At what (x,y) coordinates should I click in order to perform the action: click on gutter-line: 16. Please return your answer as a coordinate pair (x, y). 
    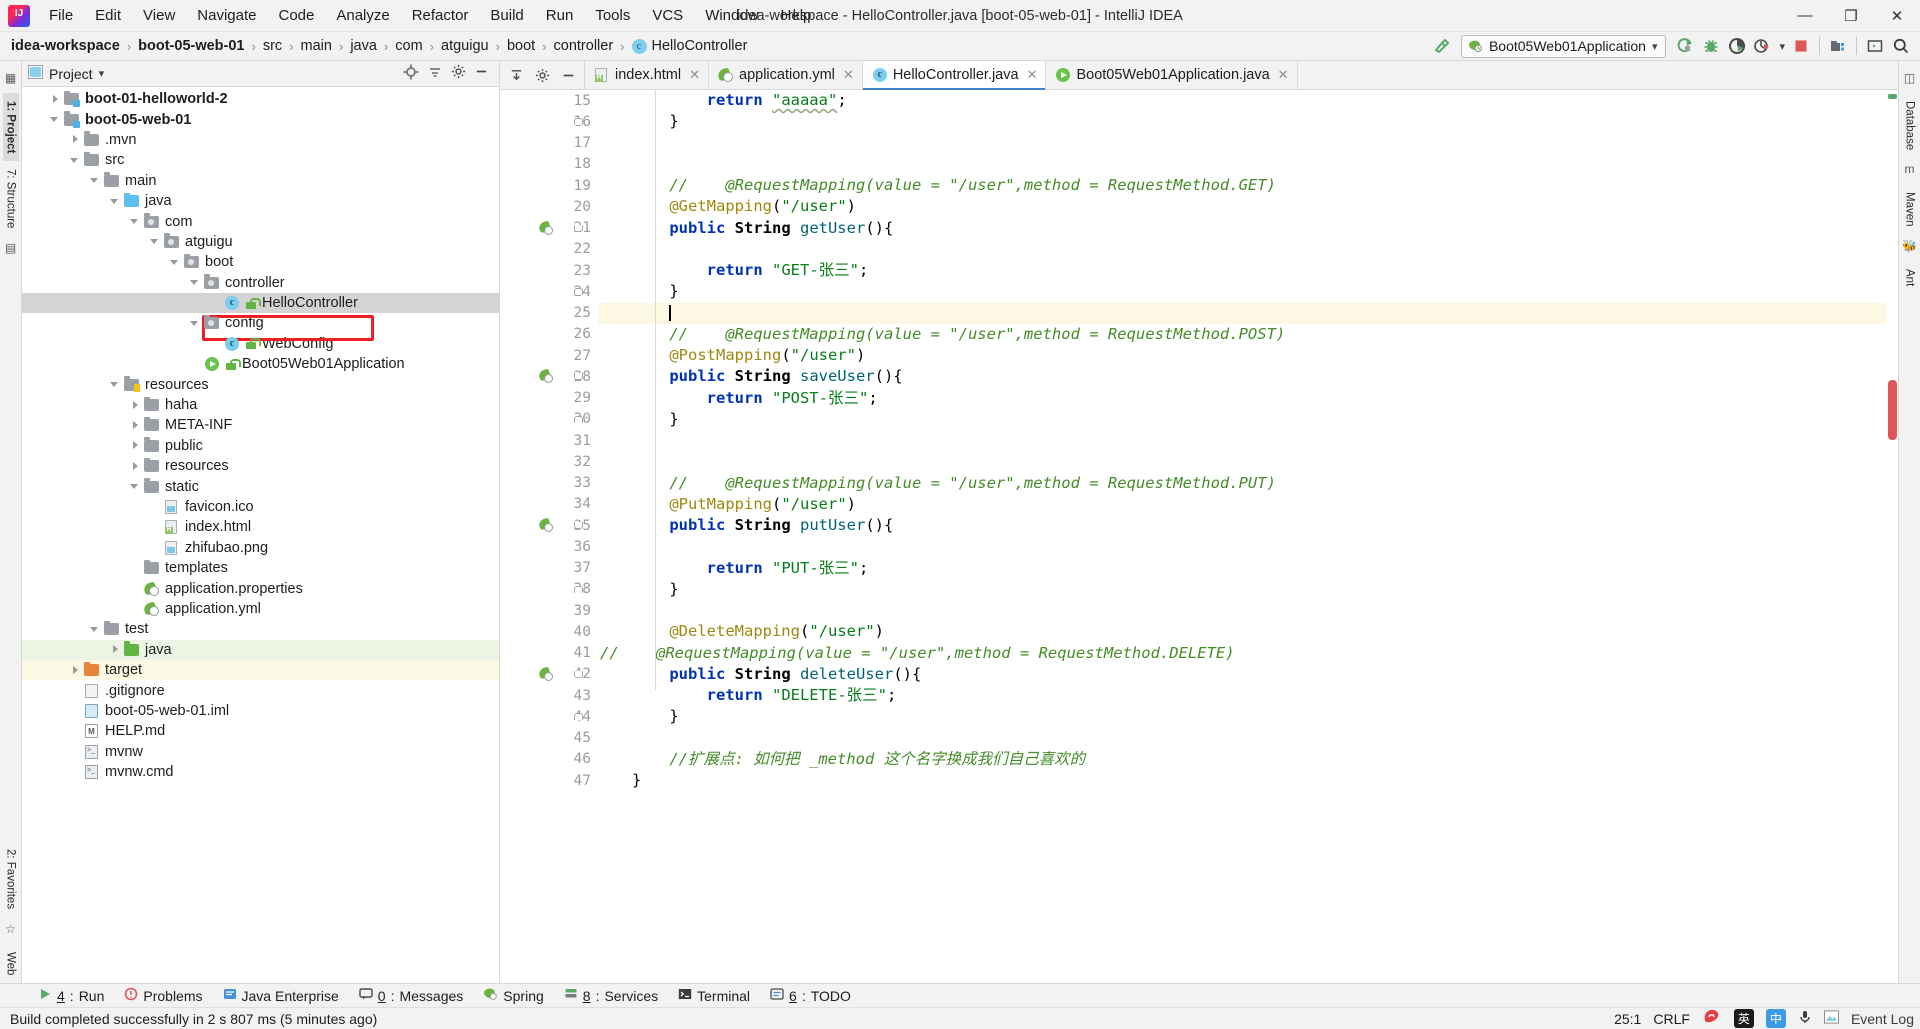
    Looking at the image, I should click on (549, 121).